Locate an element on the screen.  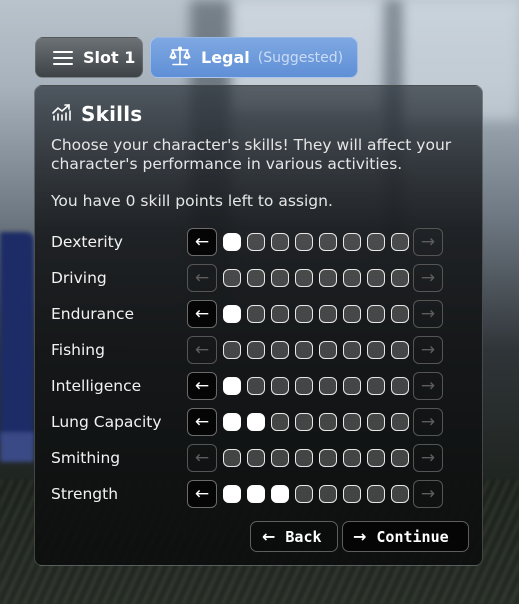
back-button: ← Back is located at coordinates (294, 536).